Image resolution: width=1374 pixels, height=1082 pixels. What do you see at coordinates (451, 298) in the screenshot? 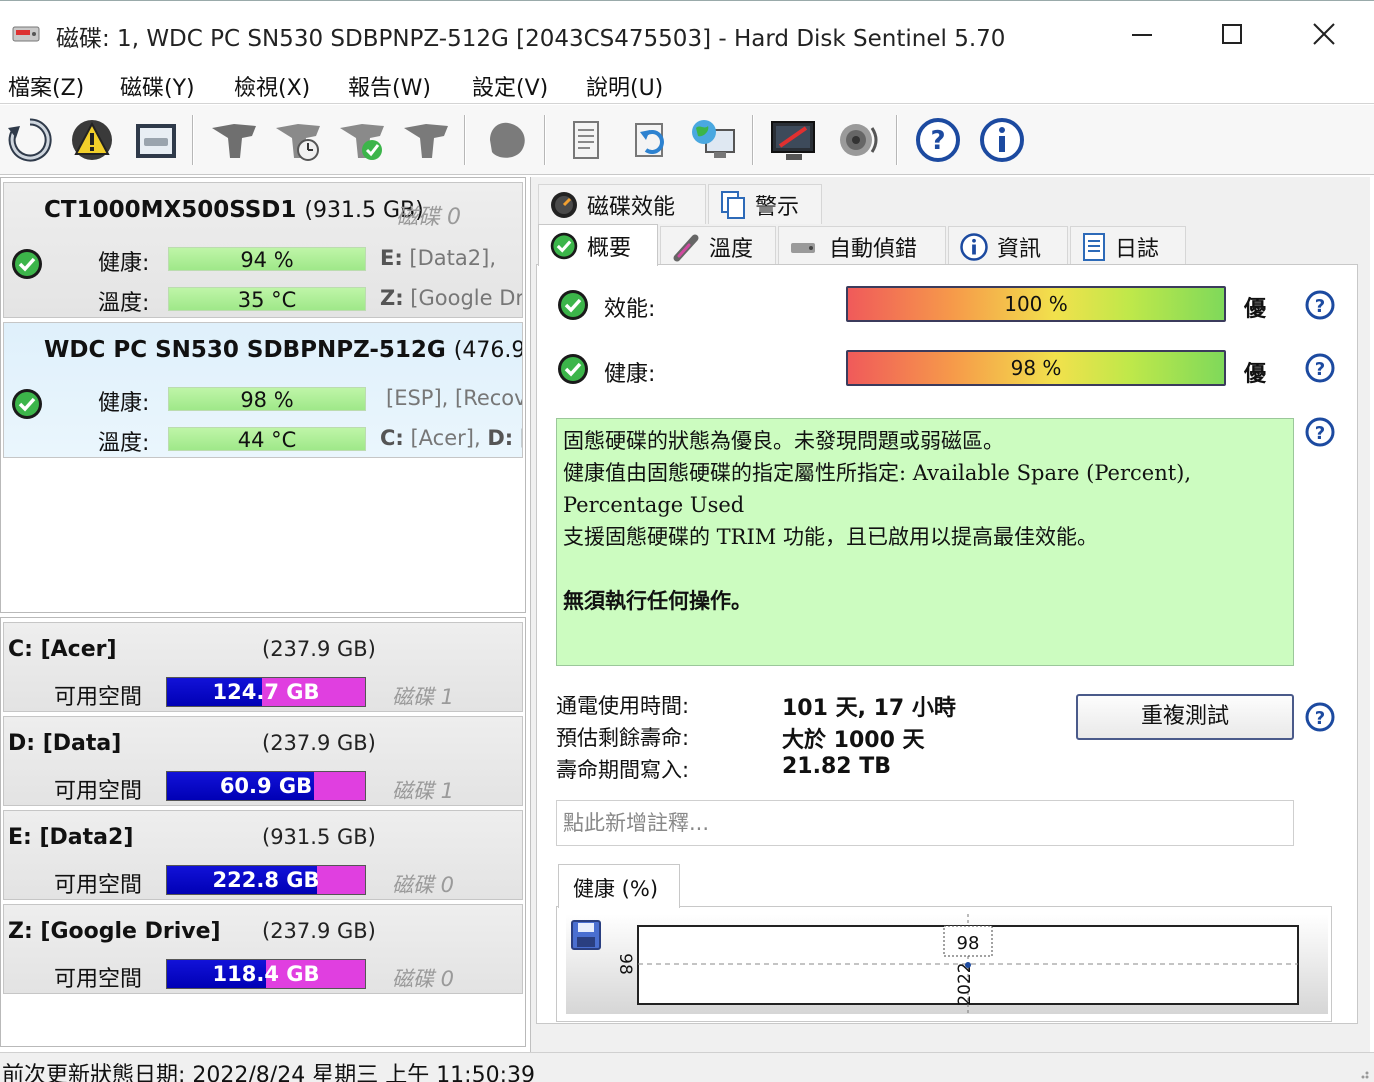
I see `disk-volumes-line2: Z: [Google Dri` at bounding box center [451, 298].